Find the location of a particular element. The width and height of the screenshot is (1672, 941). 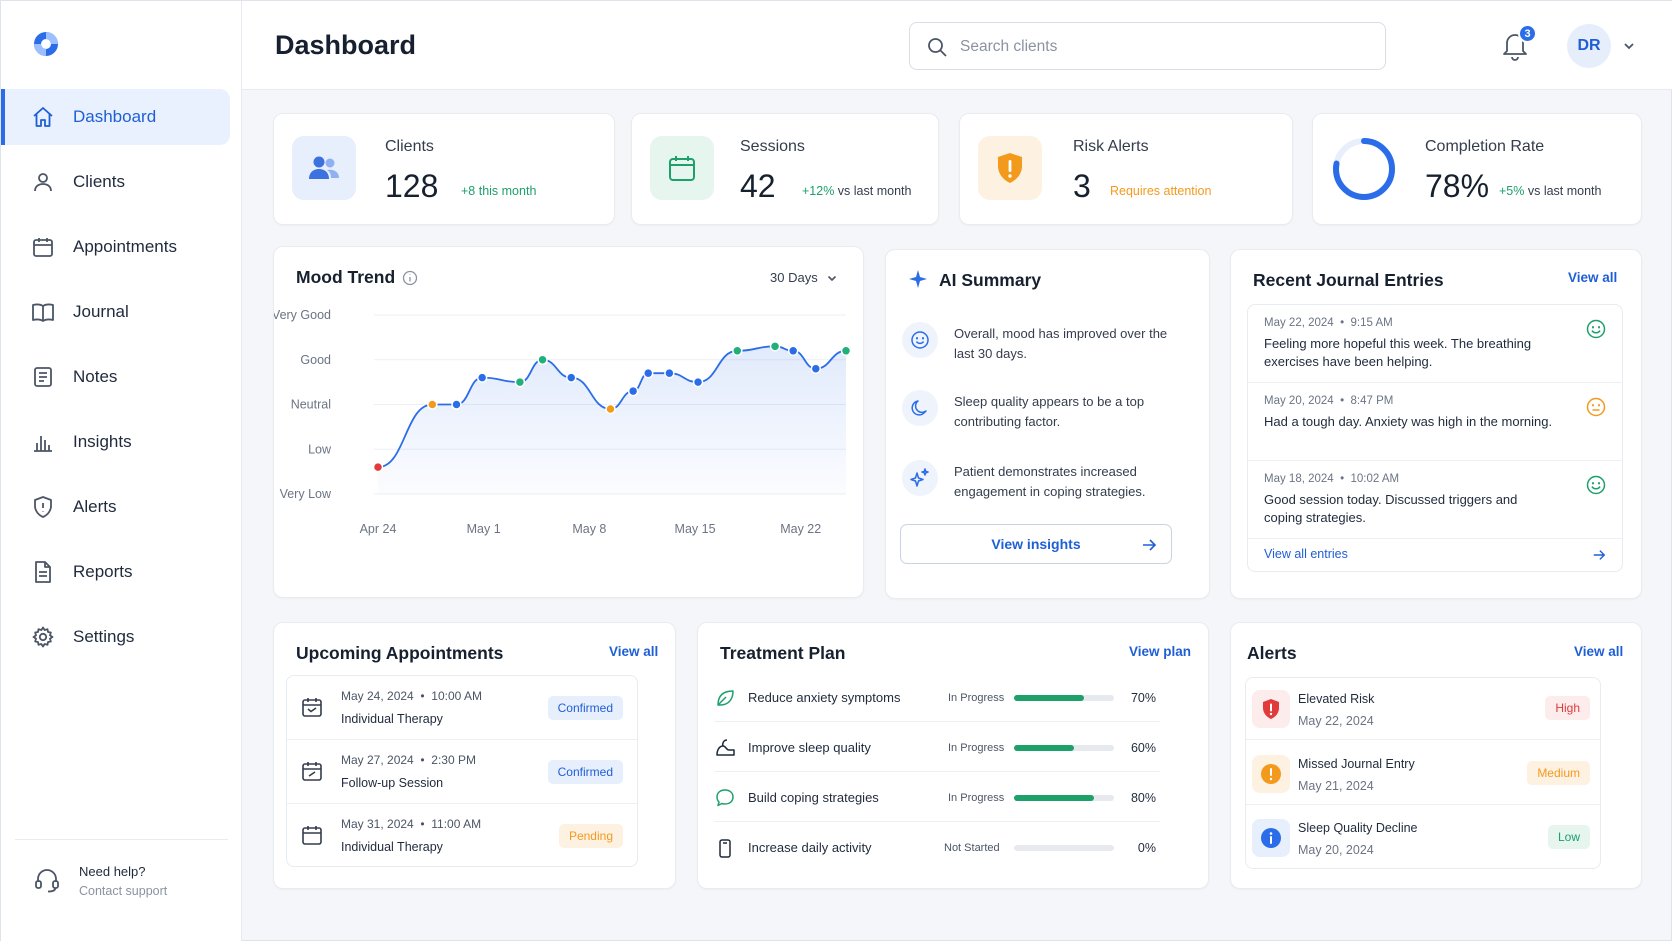

appointment-type: Individual Therapy is located at coordinates (392, 847).